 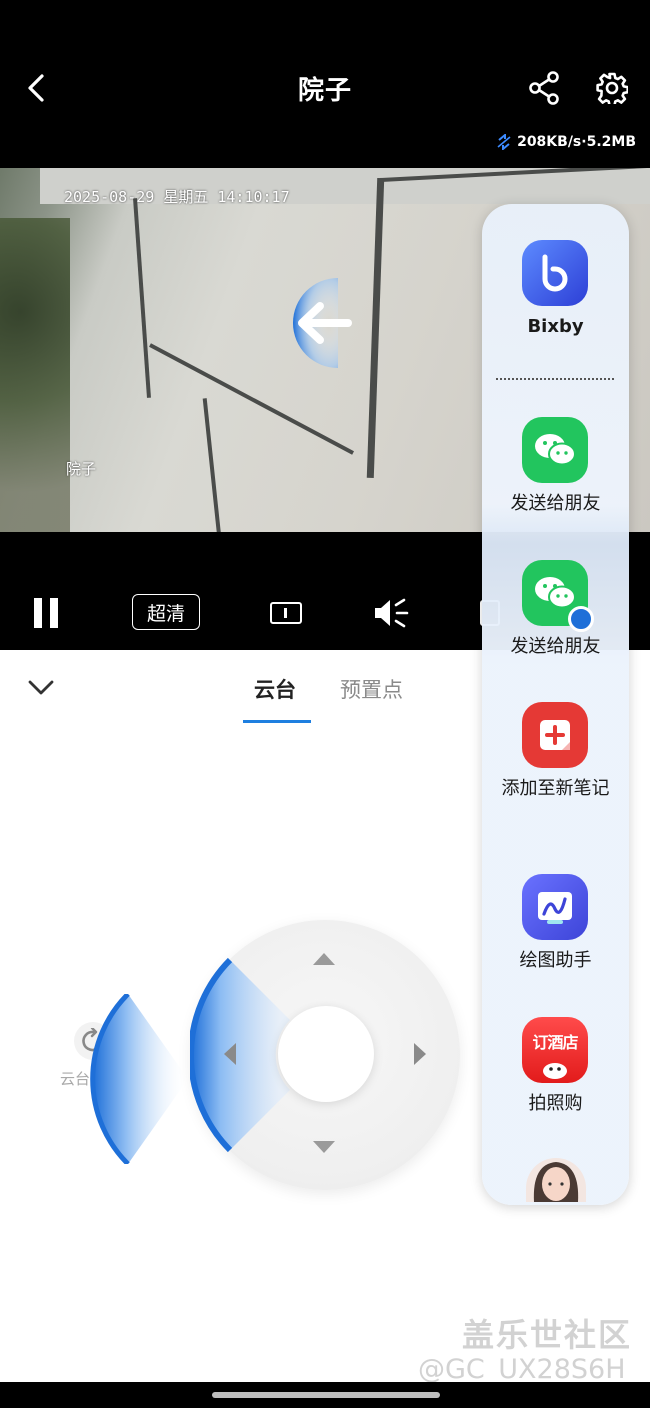 I want to click on collapse-button, so click(x=41, y=687).